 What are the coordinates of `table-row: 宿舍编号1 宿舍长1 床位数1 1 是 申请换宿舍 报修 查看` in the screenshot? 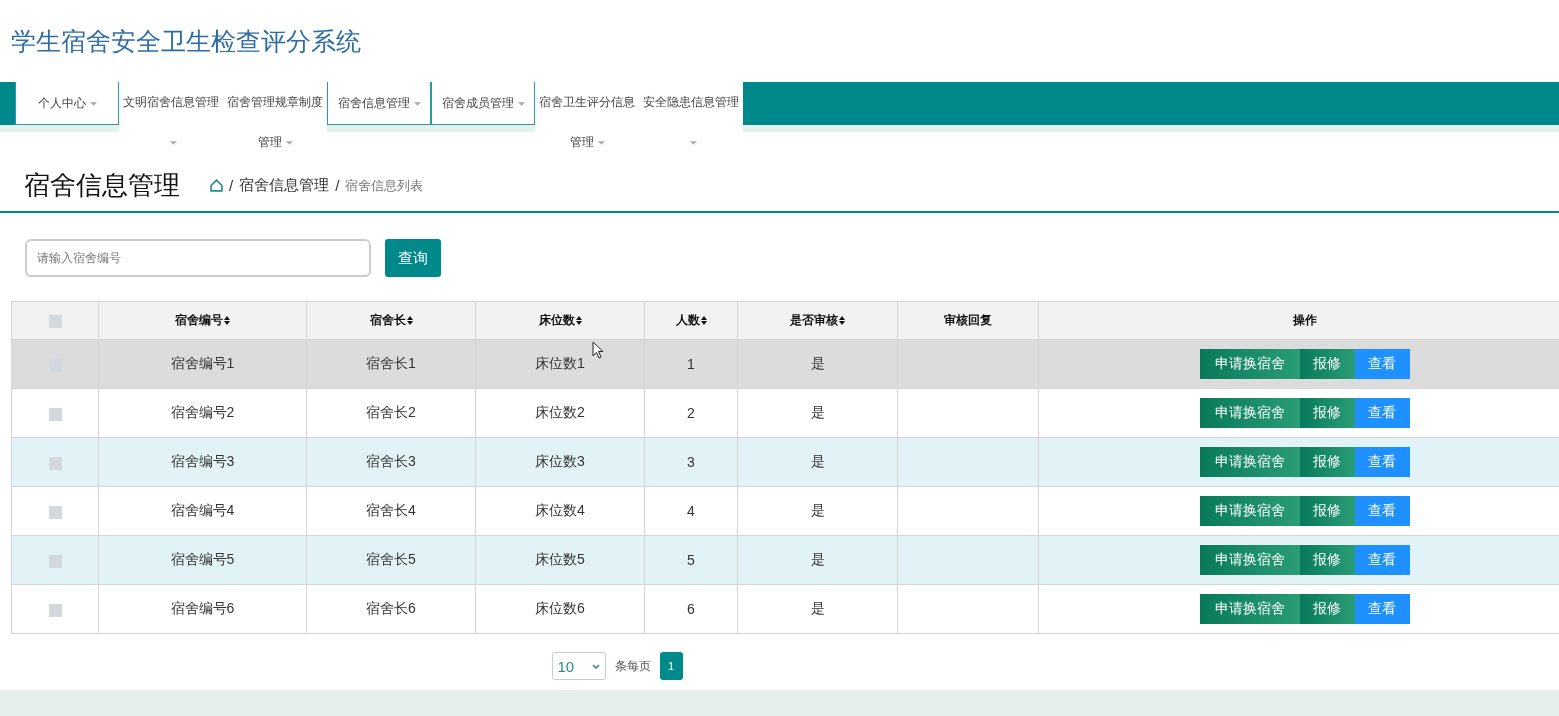 It's located at (785, 364).